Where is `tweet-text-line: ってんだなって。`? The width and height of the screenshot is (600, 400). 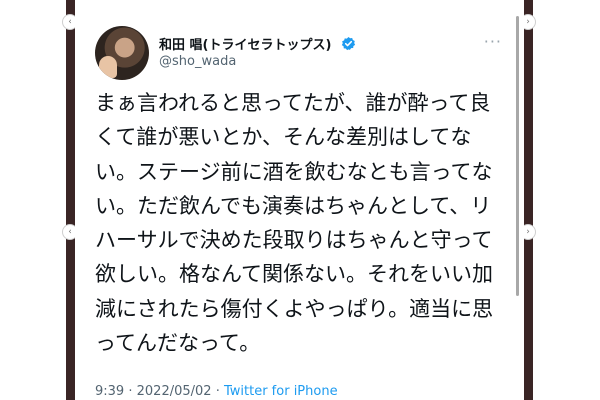
tweet-text-line: ってんだなって。 is located at coordinates (178, 343).